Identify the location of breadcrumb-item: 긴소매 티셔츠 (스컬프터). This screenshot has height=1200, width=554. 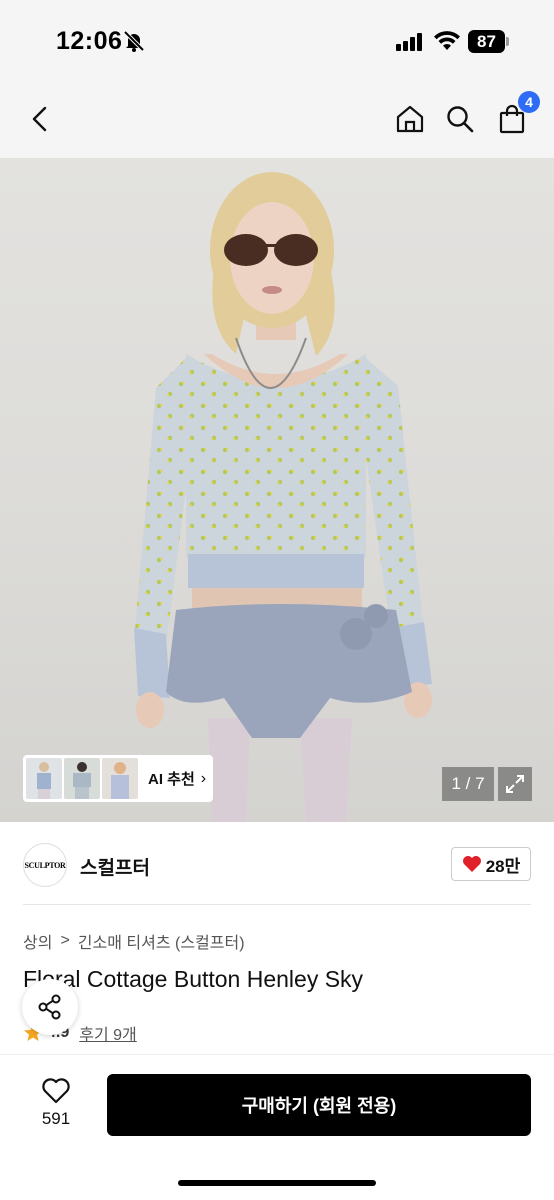
(161, 941).